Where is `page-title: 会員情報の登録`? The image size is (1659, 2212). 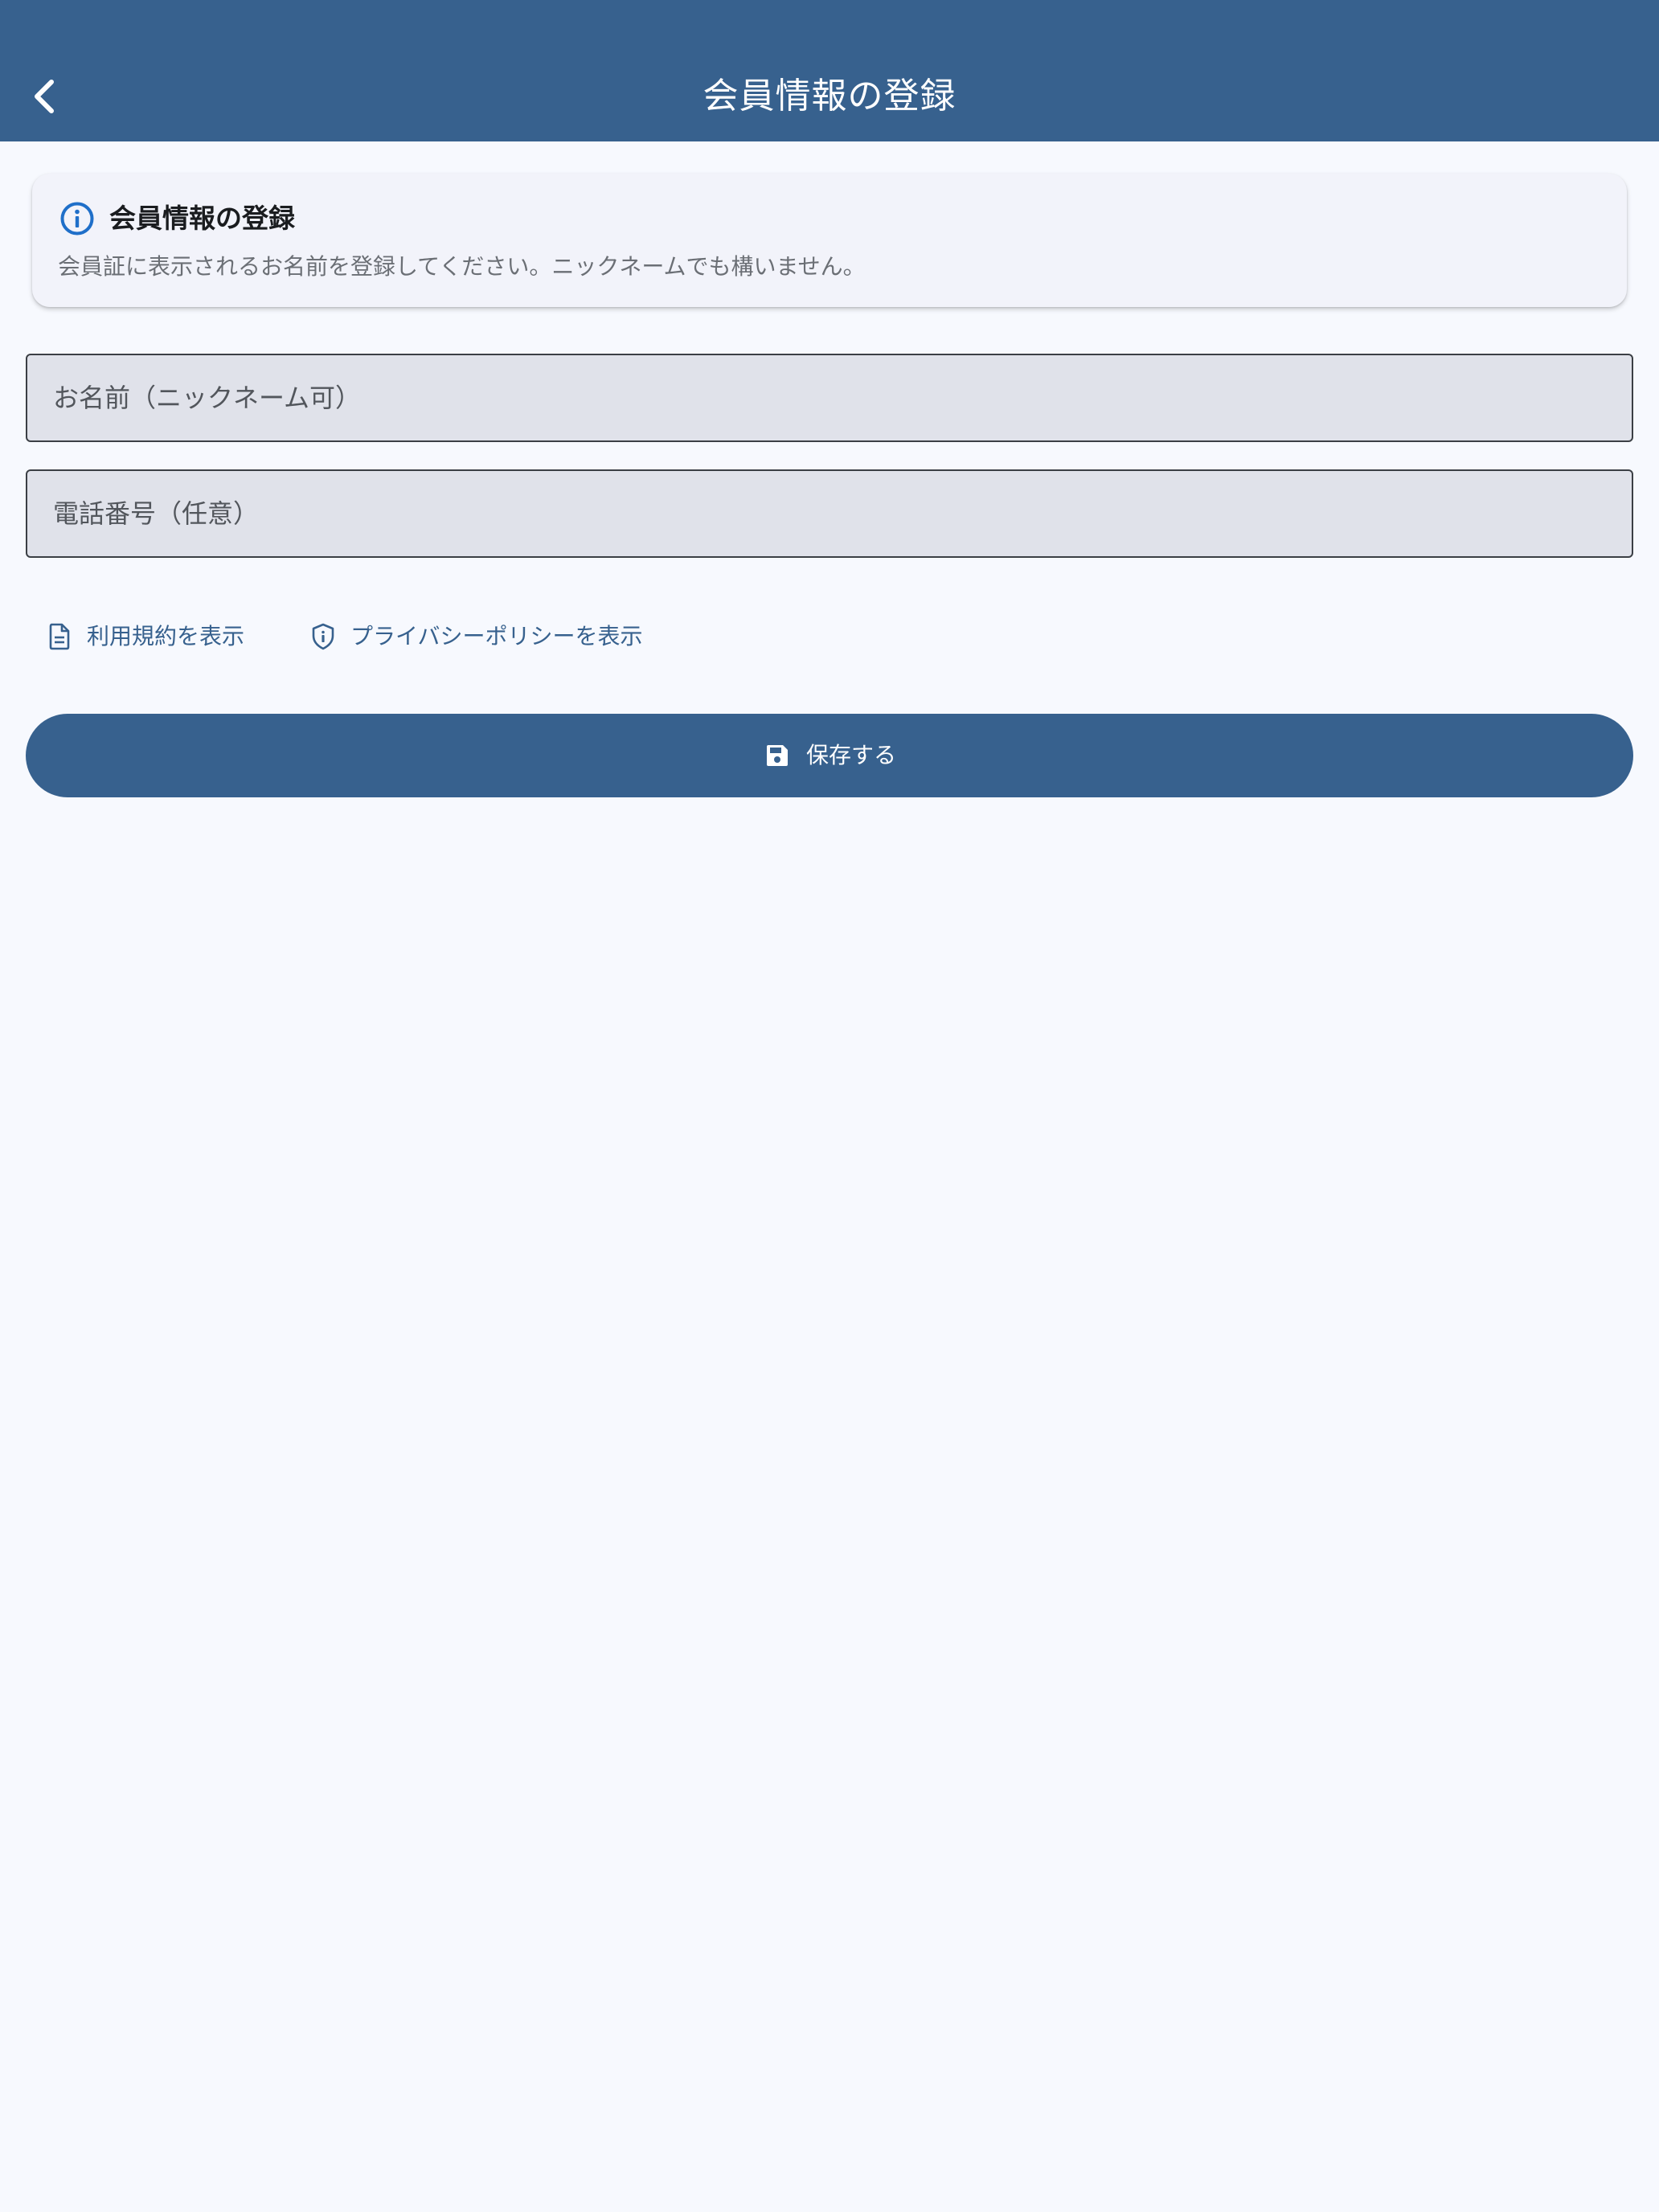 page-title: 会員情報の登録 is located at coordinates (829, 96).